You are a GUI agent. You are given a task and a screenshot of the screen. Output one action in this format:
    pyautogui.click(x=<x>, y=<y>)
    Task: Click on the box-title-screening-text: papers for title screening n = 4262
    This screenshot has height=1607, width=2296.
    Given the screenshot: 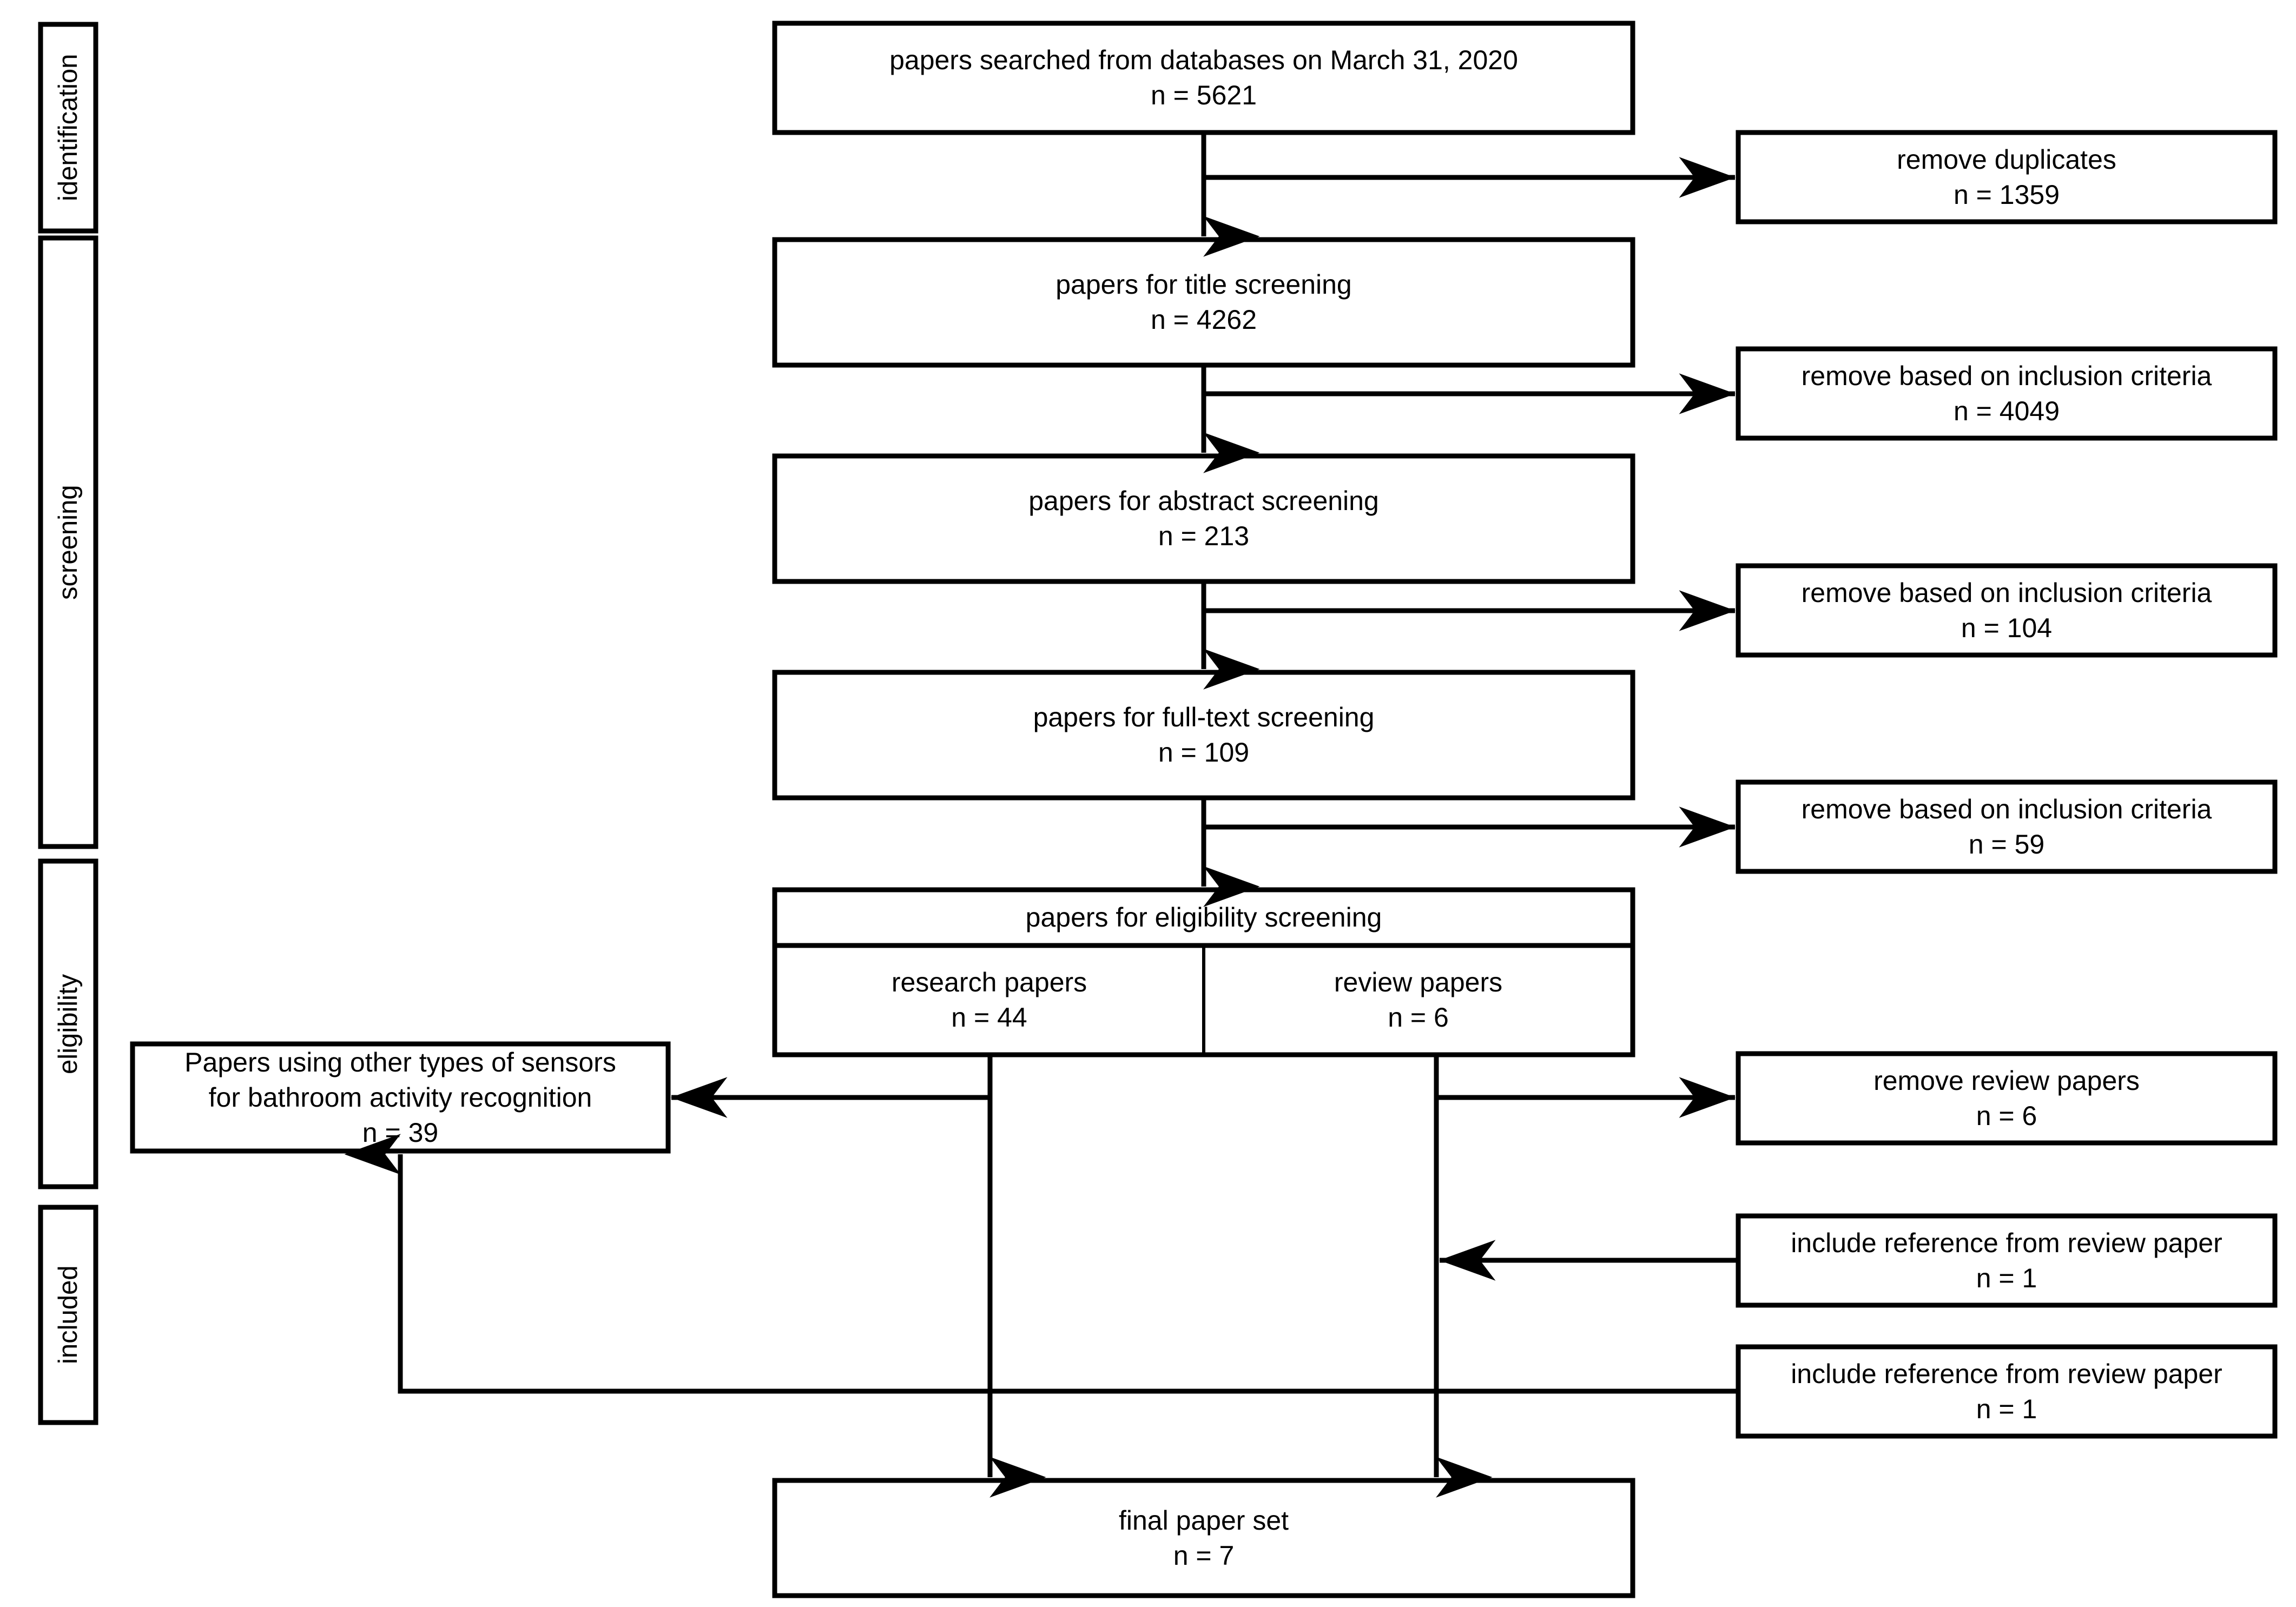 What is the action you would take?
    pyautogui.click(x=1204, y=302)
    